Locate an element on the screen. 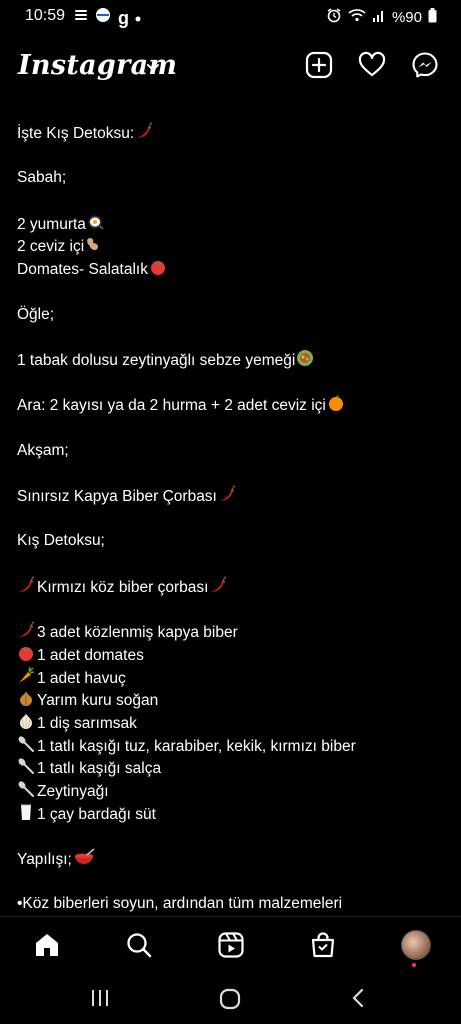 The width and height of the screenshot is (461, 1024). caption-text: 2 yumurta is located at coordinates (51, 224).